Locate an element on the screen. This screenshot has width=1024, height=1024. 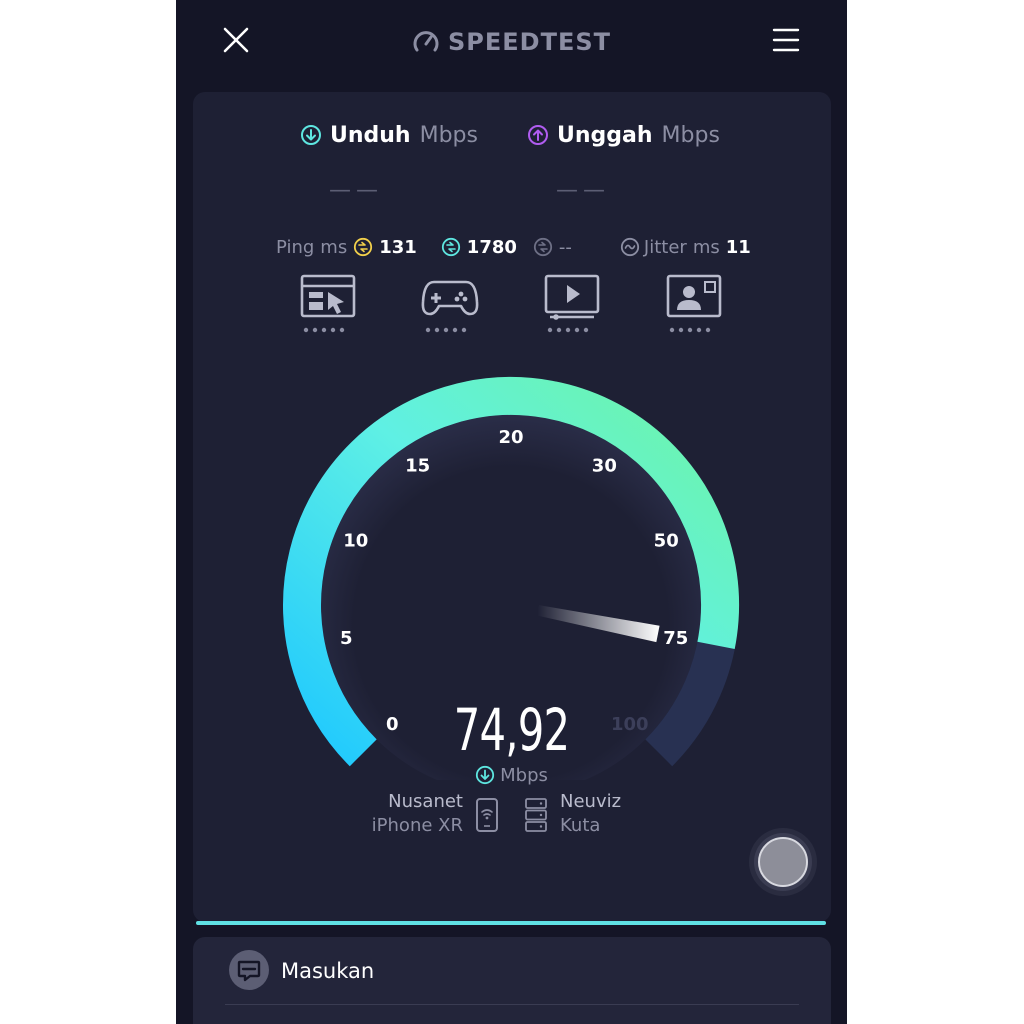
gaming-rating is located at coordinates (450, 304).